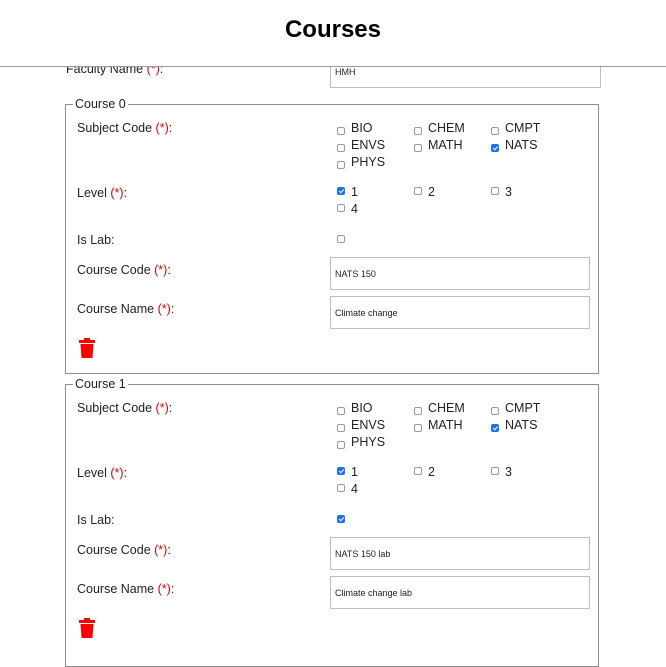 This screenshot has height=667, width=666. Describe the element at coordinates (100, 104) in the screenshot. I see `course-legend: Course 0` at that location.